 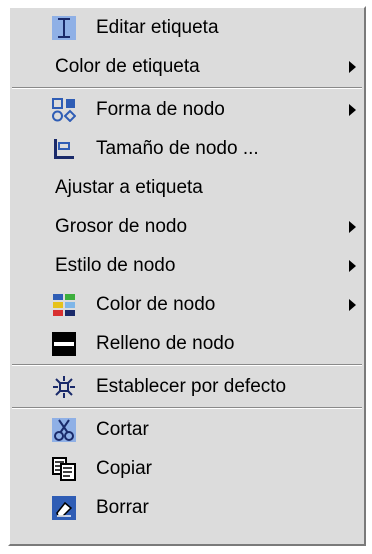 I want to click on menu-item-label: Color de etiqueta, so click(x=127, y=66).